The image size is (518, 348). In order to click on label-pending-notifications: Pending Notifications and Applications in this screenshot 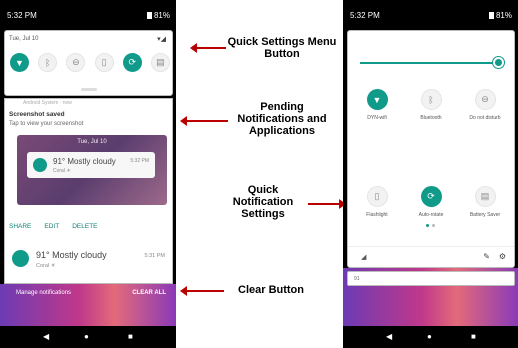, I will do `click(282, 119)`.